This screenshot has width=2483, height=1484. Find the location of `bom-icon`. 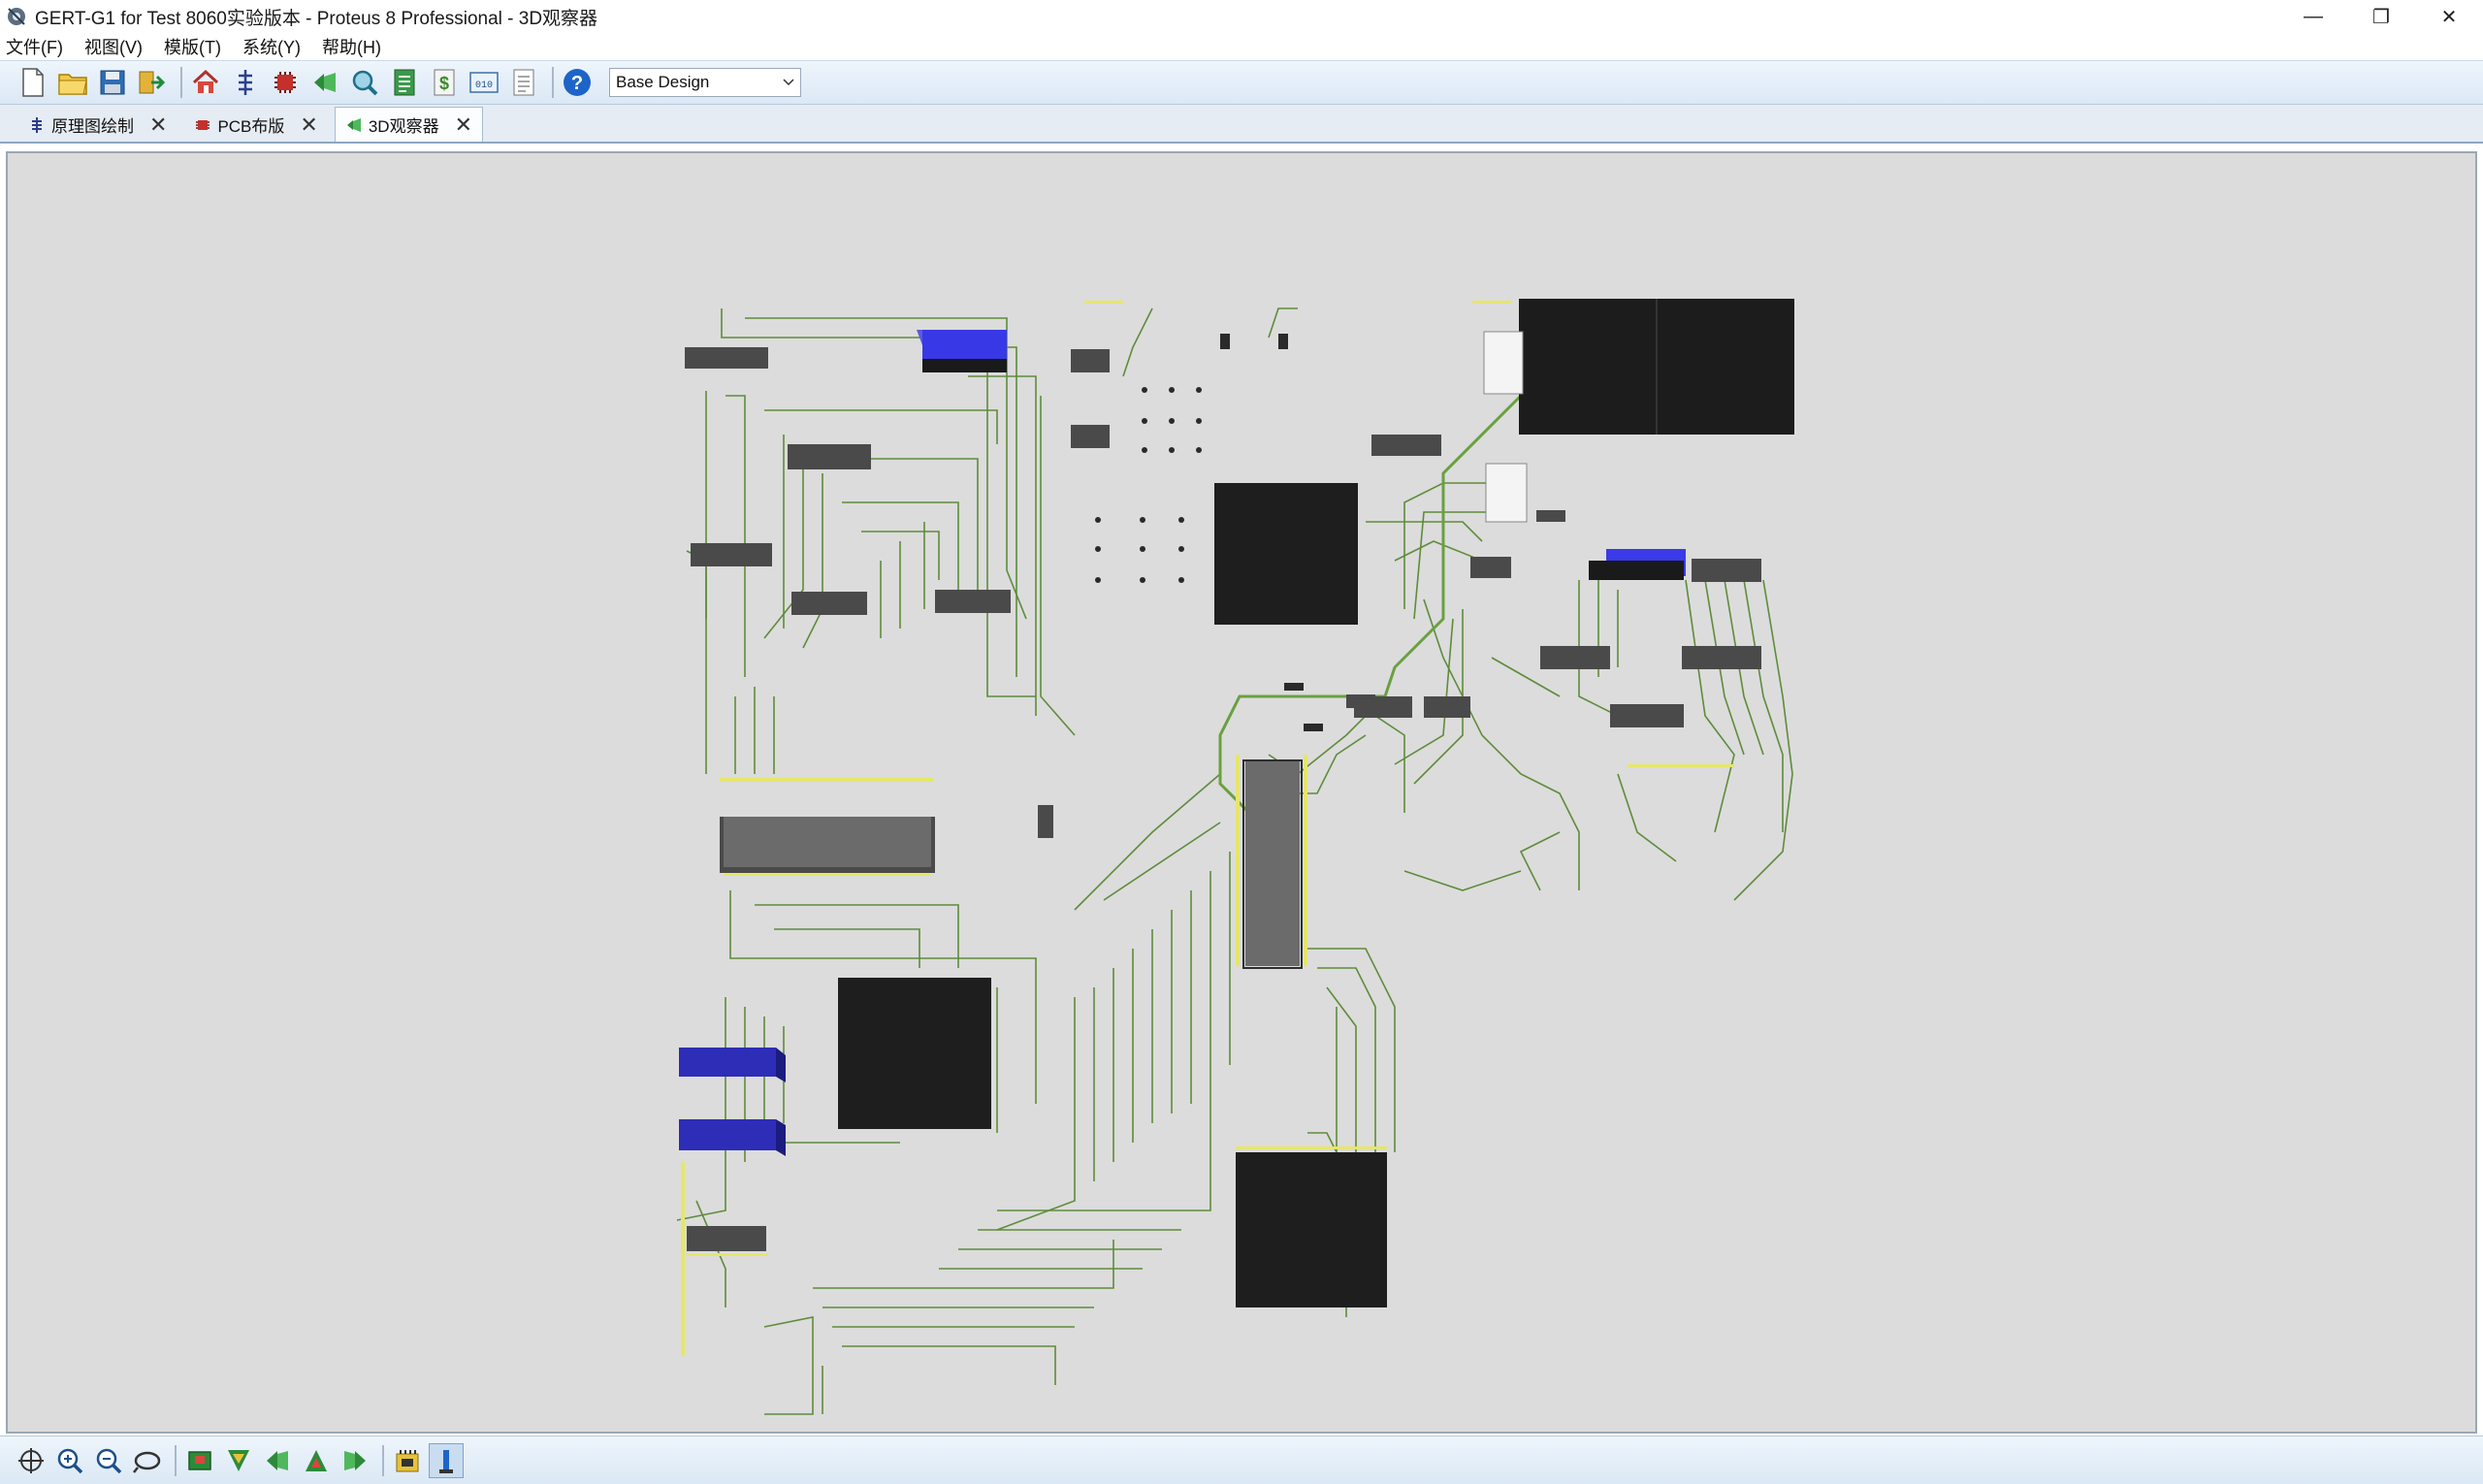

bom-icon is located at coordinates (405, 82).